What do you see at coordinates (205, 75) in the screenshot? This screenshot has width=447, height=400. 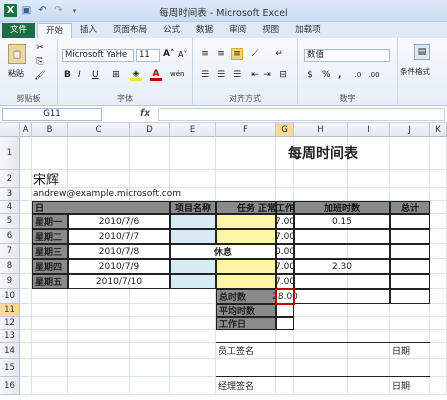 I see `align-left-icon: ☰` at bounding box center [205, 75].